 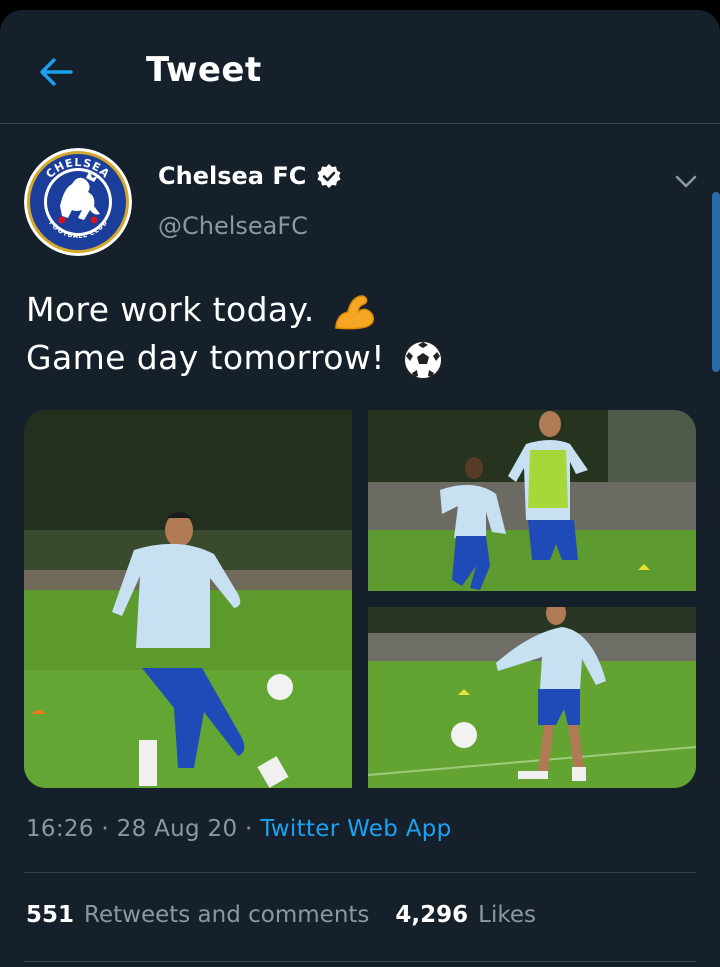 What do you see at coordinates (507, 915) in the screenshot?
I see `likes-label: Likes` at bounding box center [507, 915].